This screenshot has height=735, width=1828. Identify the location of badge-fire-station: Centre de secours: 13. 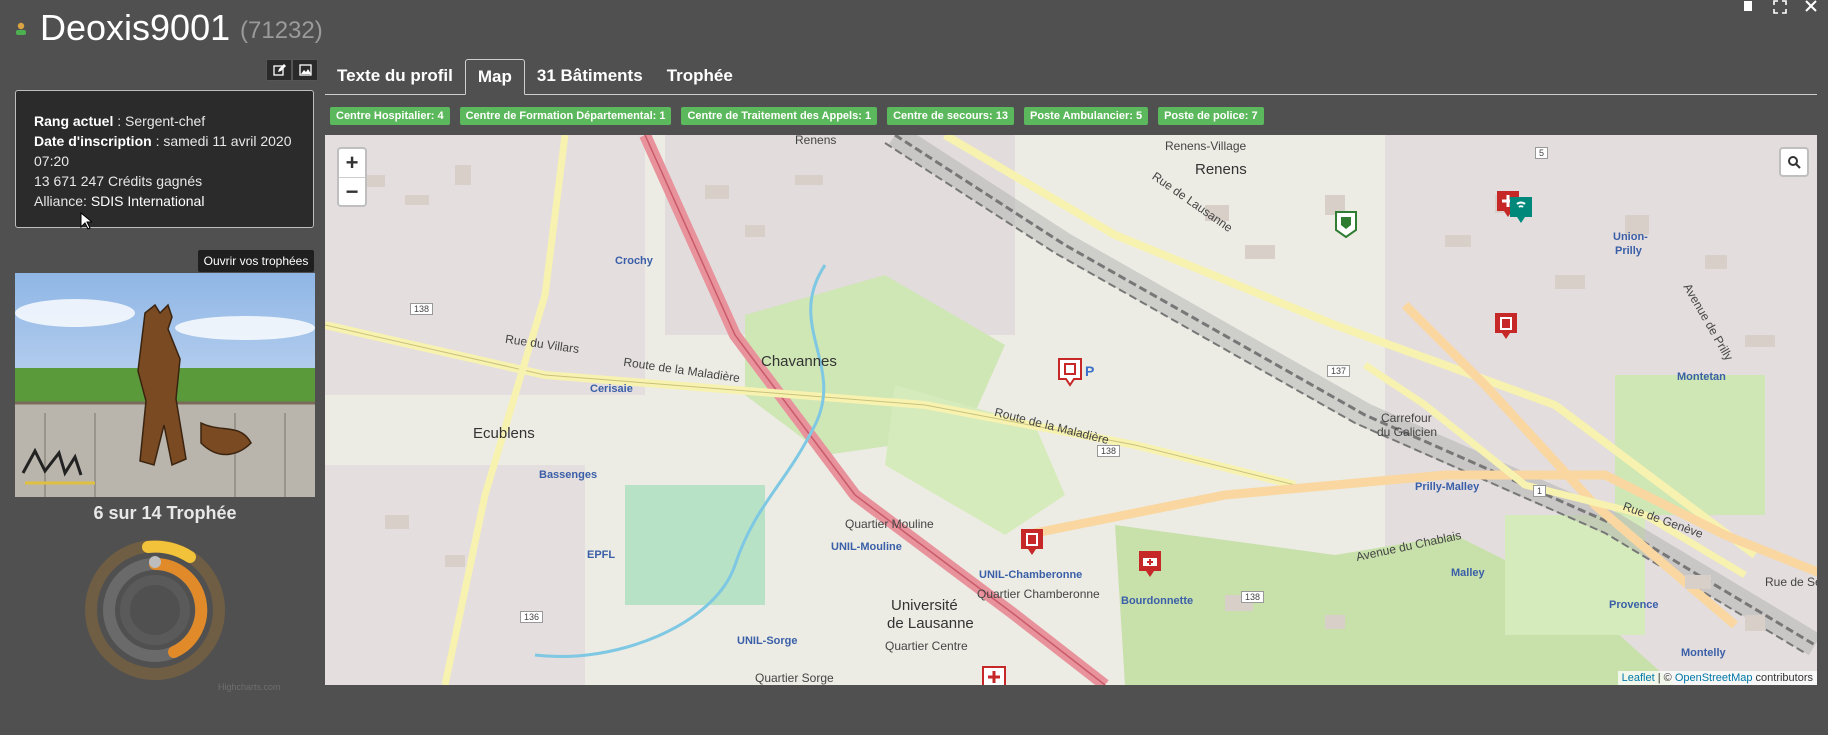
(950, 116).